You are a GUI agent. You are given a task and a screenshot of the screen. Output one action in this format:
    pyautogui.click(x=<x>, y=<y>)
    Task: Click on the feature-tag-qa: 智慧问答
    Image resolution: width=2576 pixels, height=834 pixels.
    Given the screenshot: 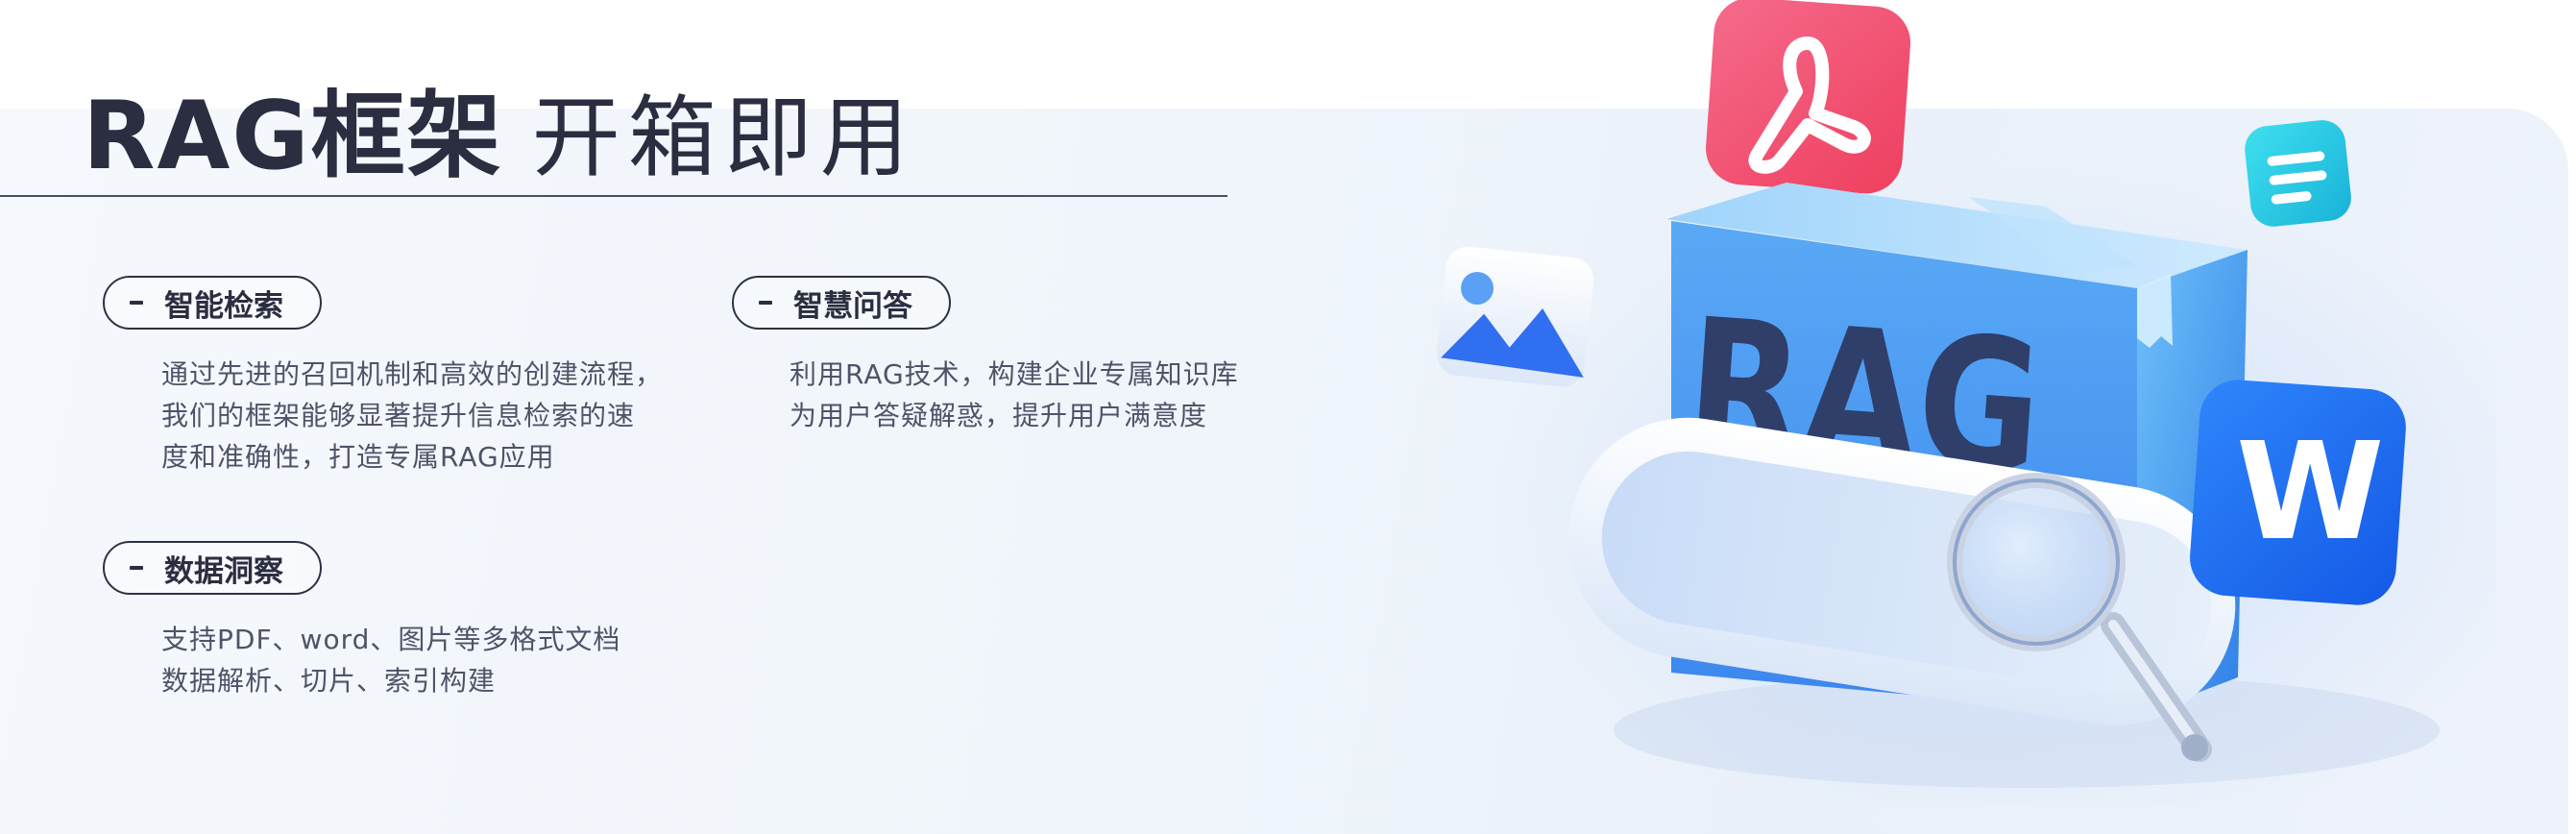 What is the action you would take?
    pyautogui.click(x=841, y=303)
    